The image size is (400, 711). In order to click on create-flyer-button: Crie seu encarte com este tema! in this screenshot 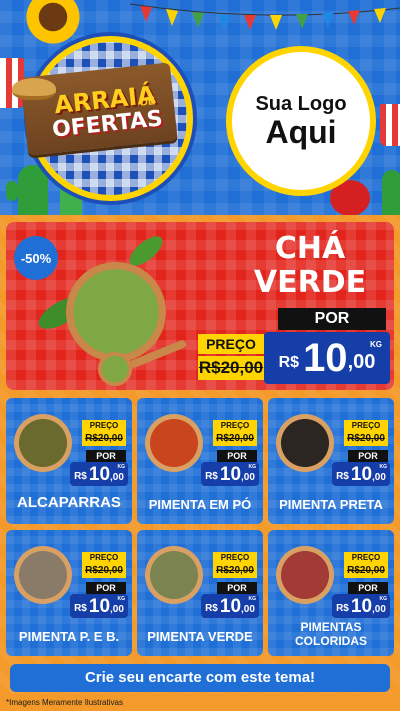, I will do `click(200, 678)`.